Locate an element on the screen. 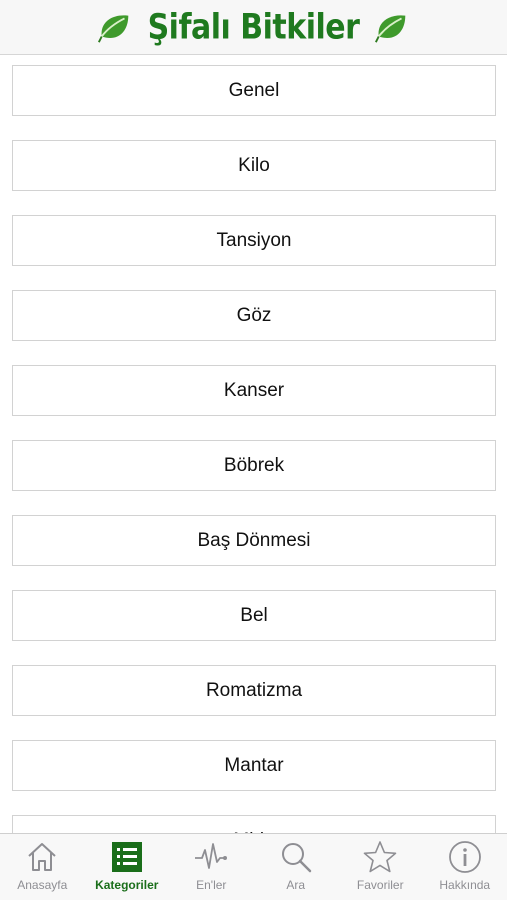 Image resolution: width=507 pixels, height=900 pixels. header-bar: Şifalı Bitkiler is located at coordinates (253, 27).